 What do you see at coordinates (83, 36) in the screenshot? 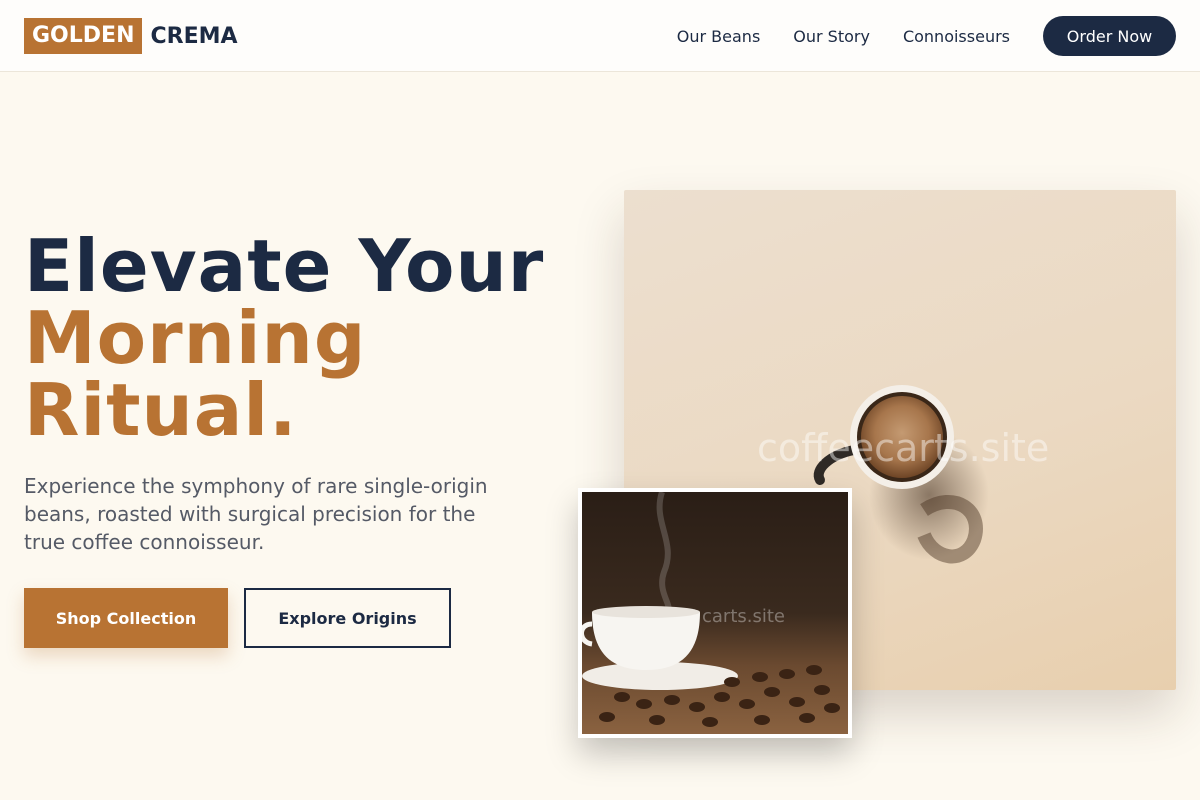
I see `logo-box: GOLDEN` at bounding box center [83, 36].